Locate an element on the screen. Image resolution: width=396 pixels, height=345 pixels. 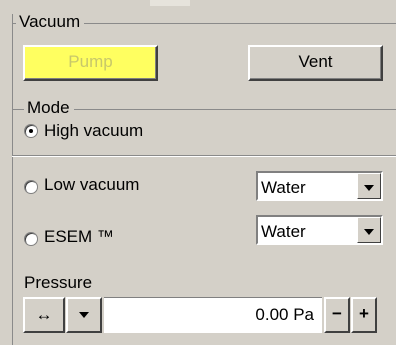
esem-label: ESEM ™ is located at coordinates (79, 237).